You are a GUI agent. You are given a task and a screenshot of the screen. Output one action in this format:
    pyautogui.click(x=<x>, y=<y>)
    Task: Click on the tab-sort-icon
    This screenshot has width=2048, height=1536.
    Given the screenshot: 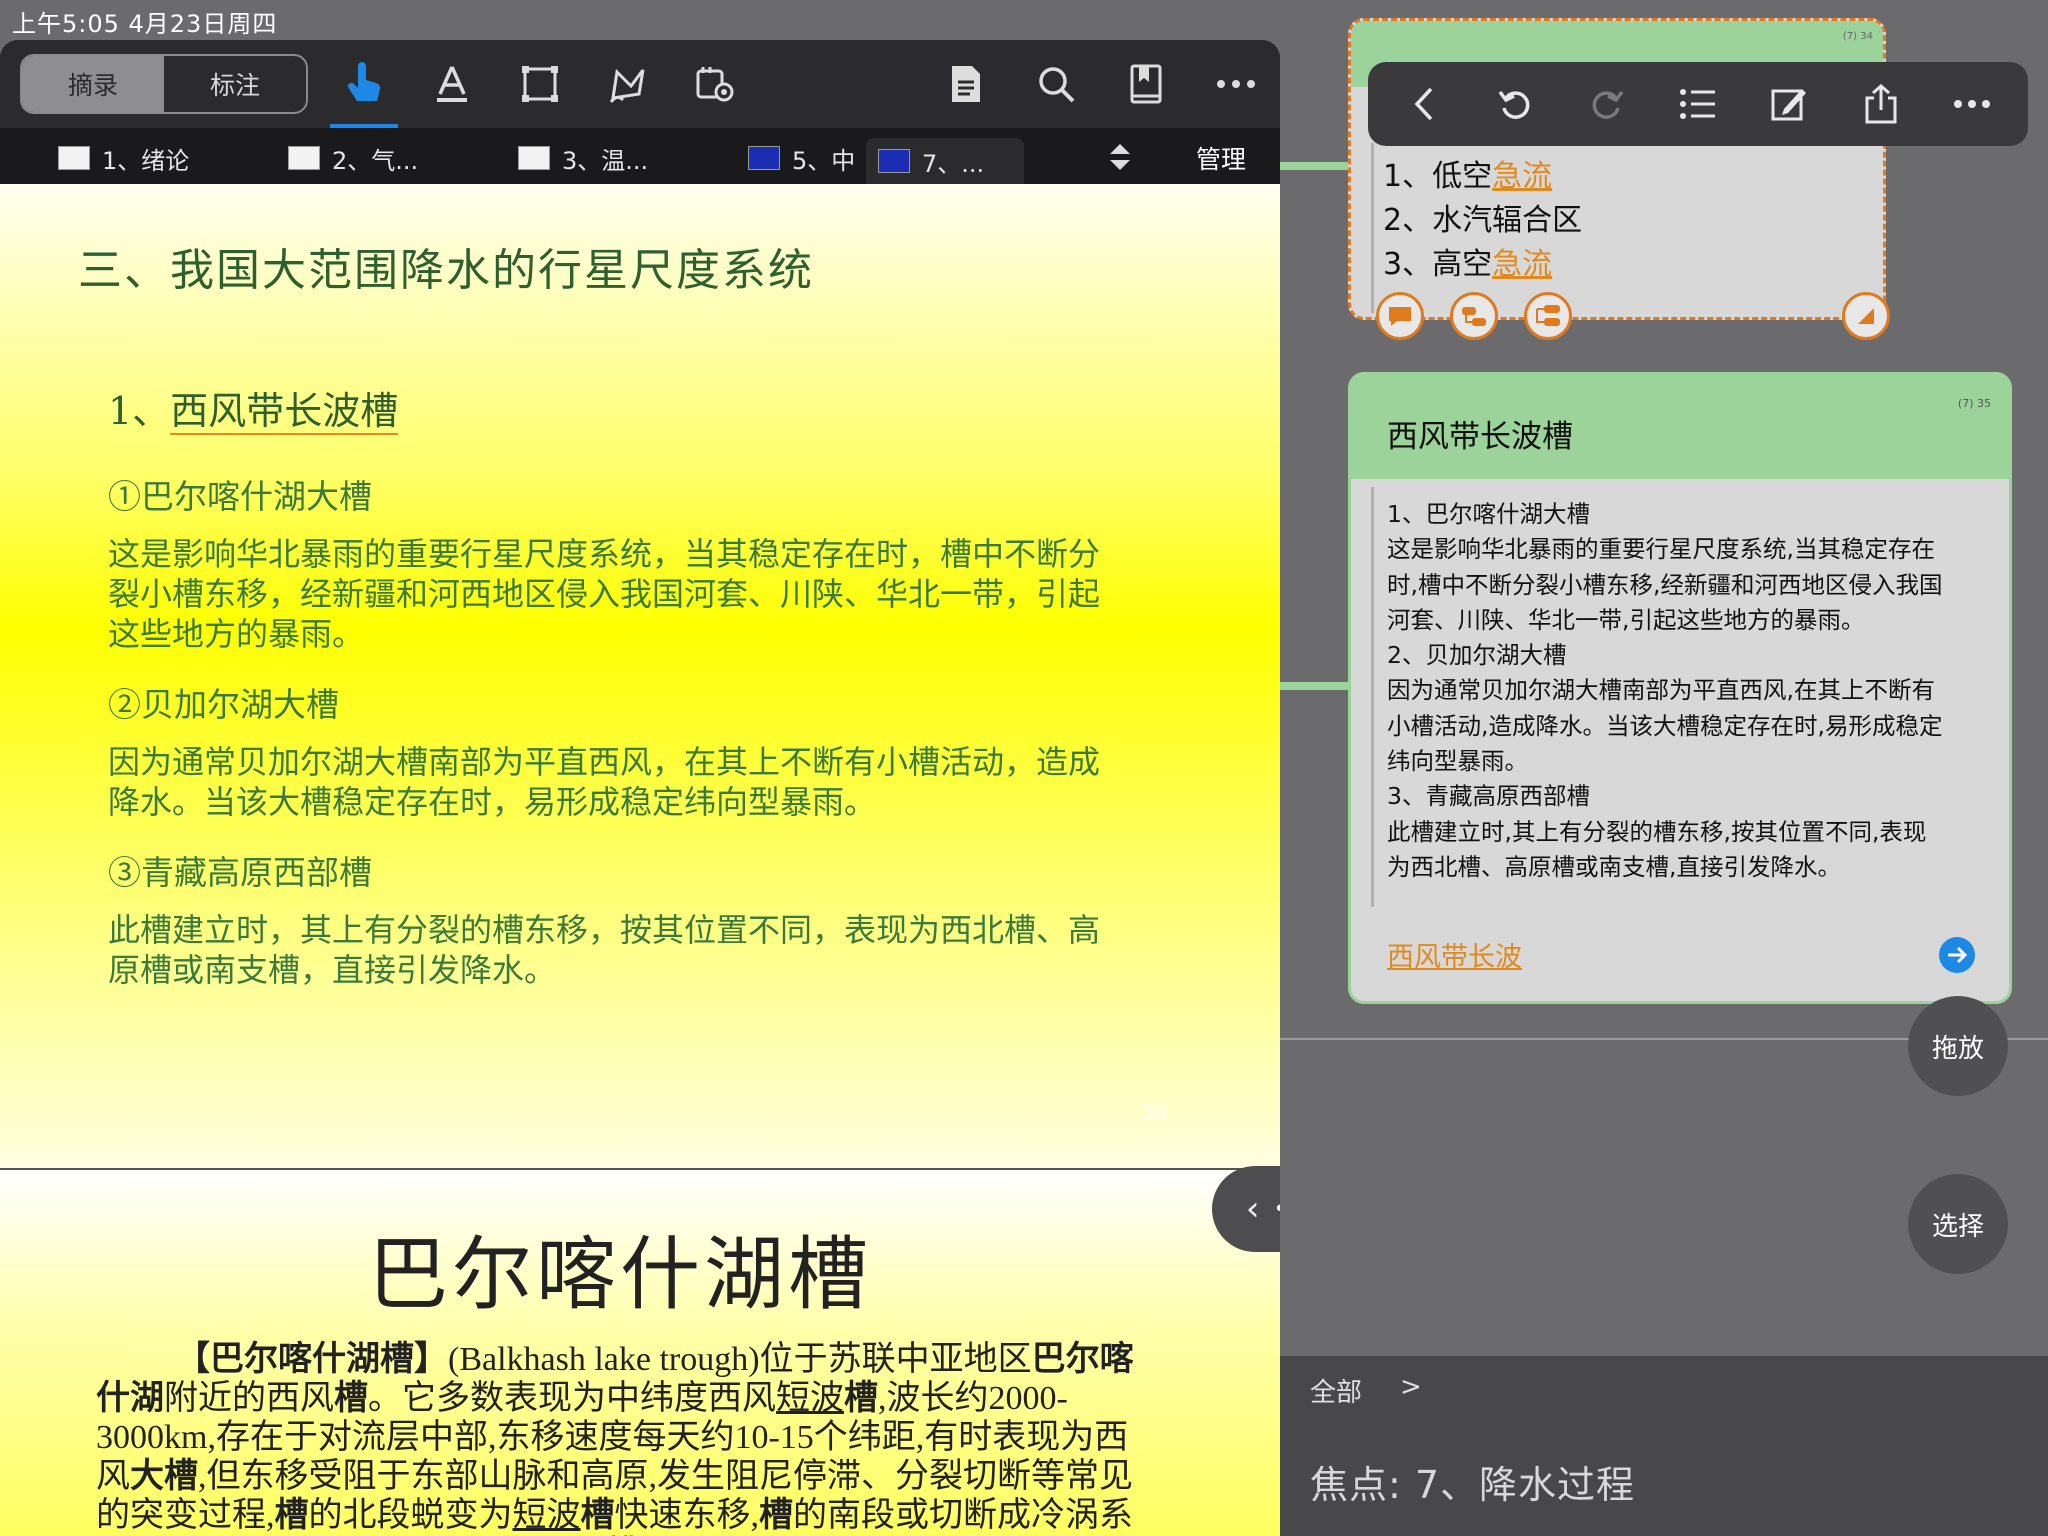 What is the action you would take?
    pyautogui.click(x=1120, y=157)
    